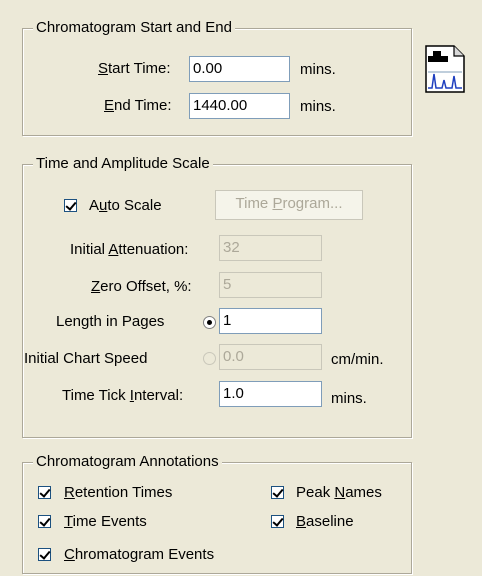  I want to click on chromatogram-events-checkbox, so click(44, 554).